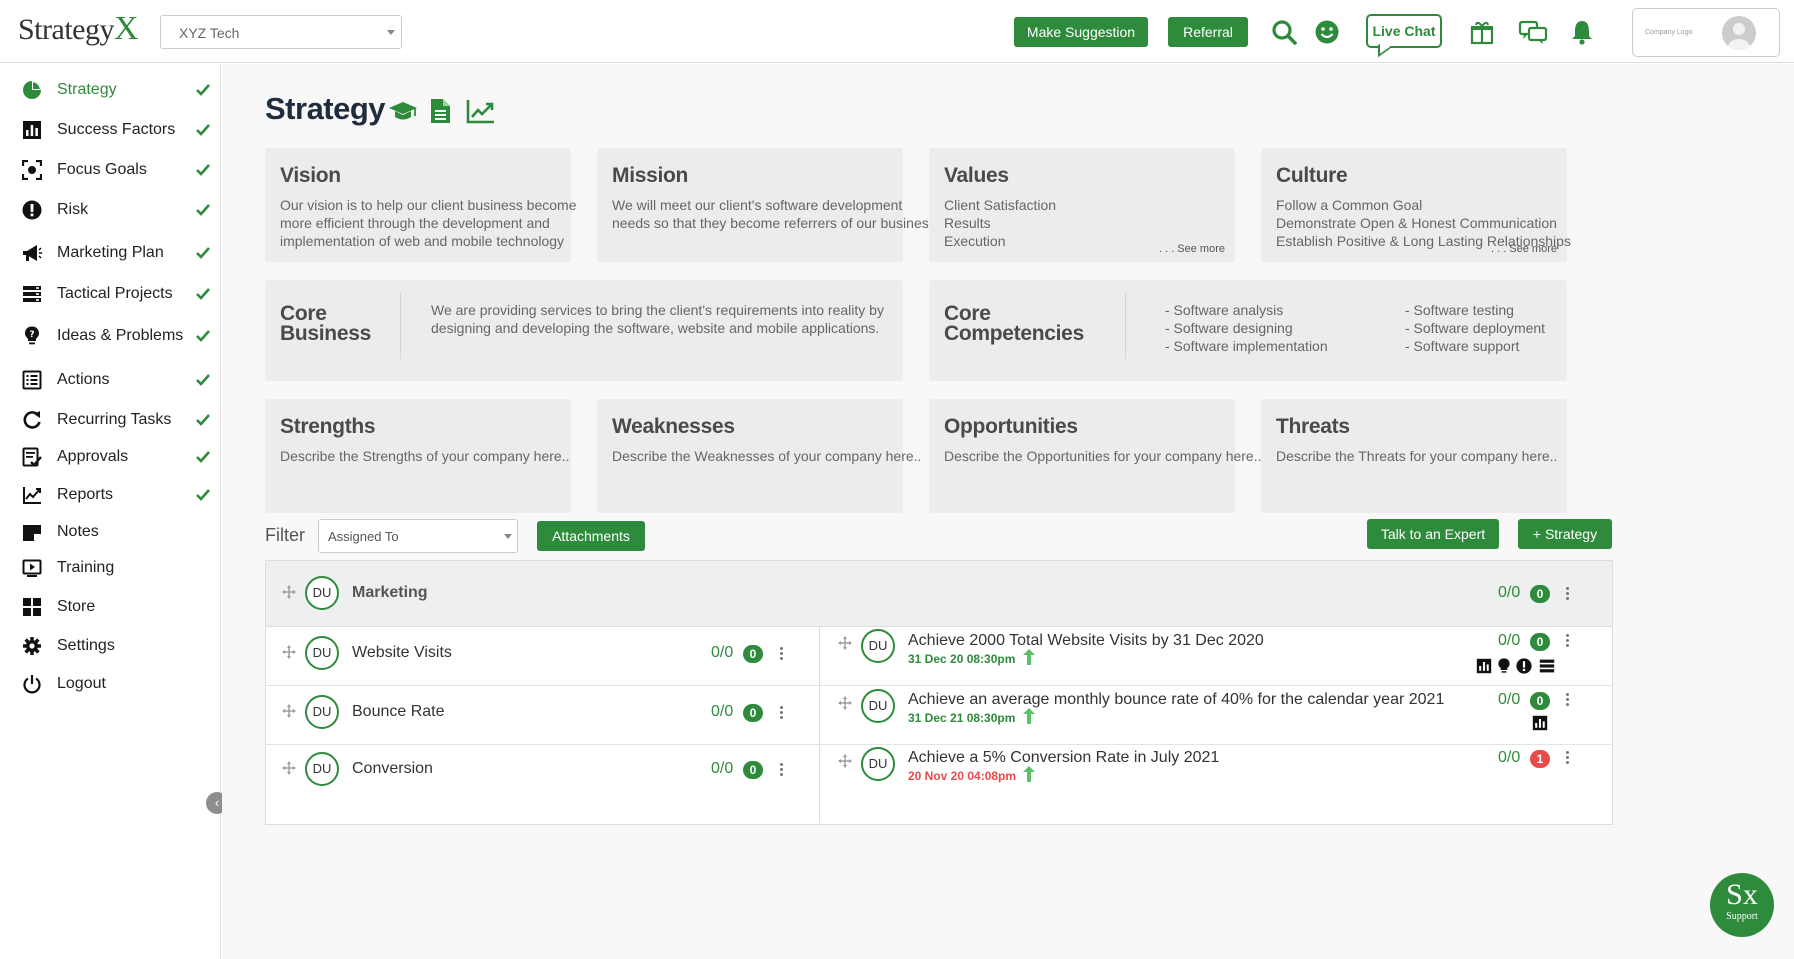  Describe the element at coordinates (110, 532) in the screenshot. I see `sidebar-item-notes: Notes` at that location.